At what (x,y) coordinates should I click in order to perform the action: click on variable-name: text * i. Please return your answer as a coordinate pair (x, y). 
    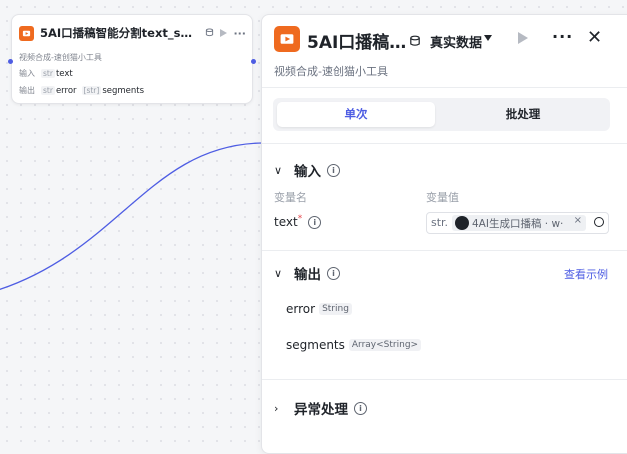
    Looking at the image, I should click on (298, 221).